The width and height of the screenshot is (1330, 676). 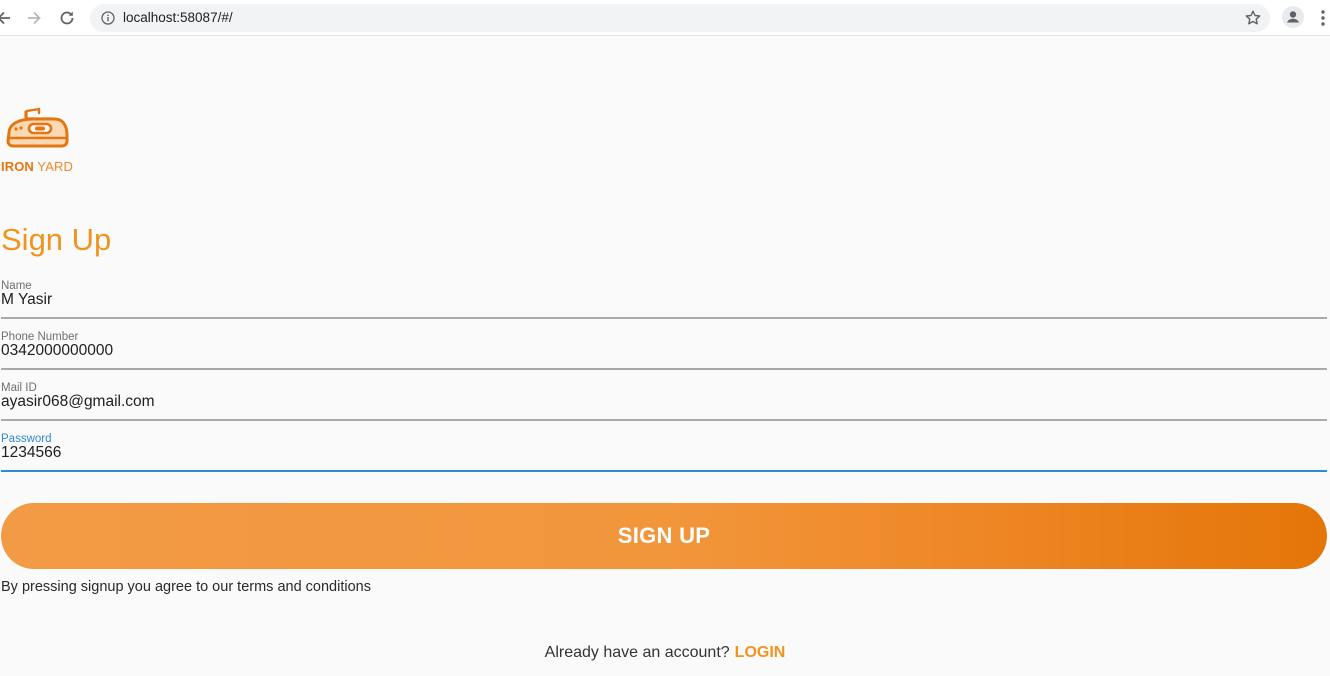 I want to click on brand-word-iron: IRON, so click(x=17, y=166).